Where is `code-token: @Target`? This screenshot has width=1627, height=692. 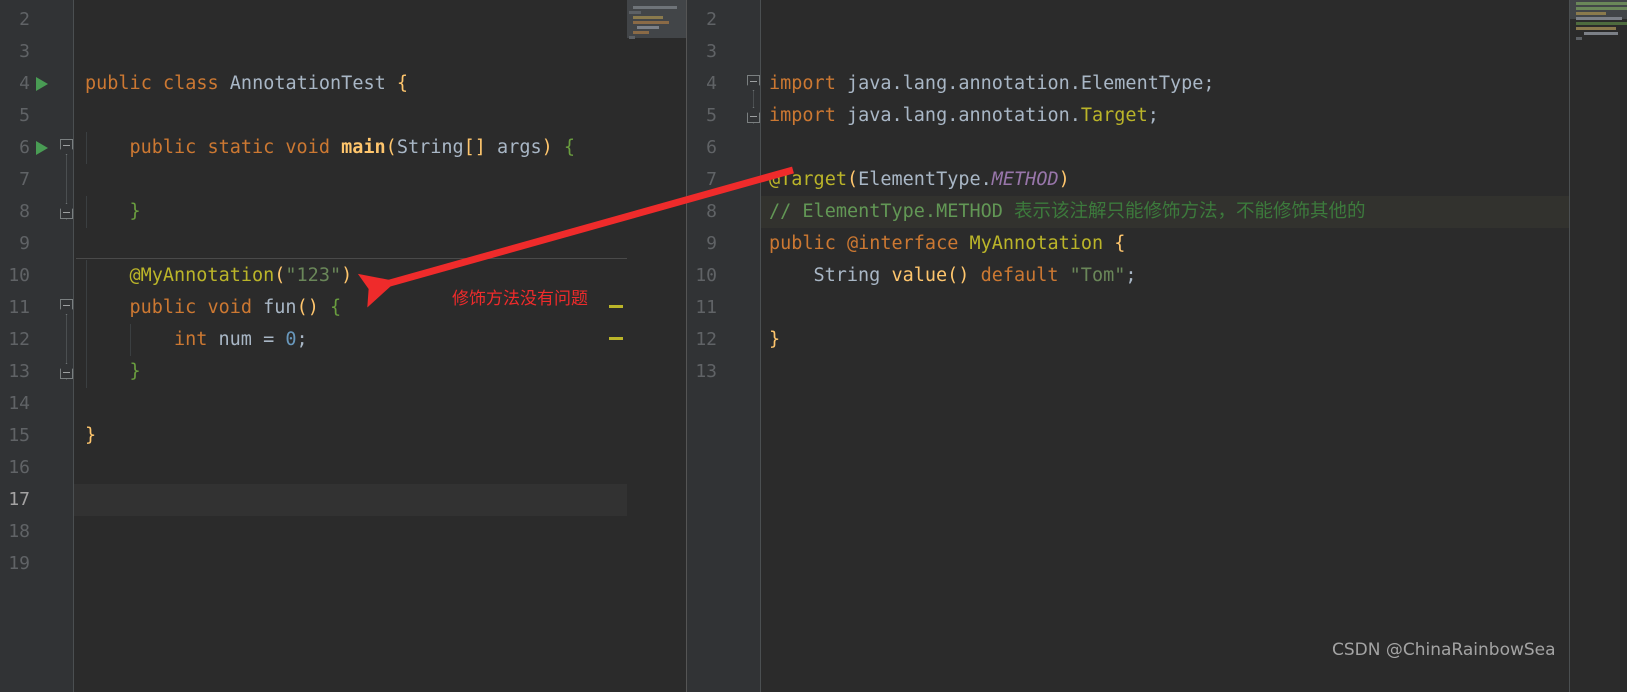
code-token: @Target is located at coordinates (808, 179).